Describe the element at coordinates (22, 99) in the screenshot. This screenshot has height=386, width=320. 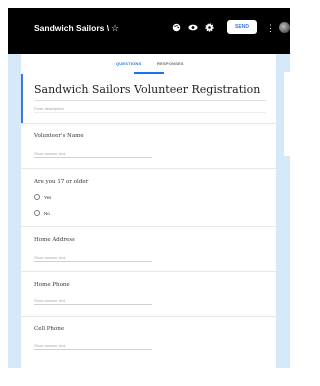
I see `focus-accent-bar` at that location.